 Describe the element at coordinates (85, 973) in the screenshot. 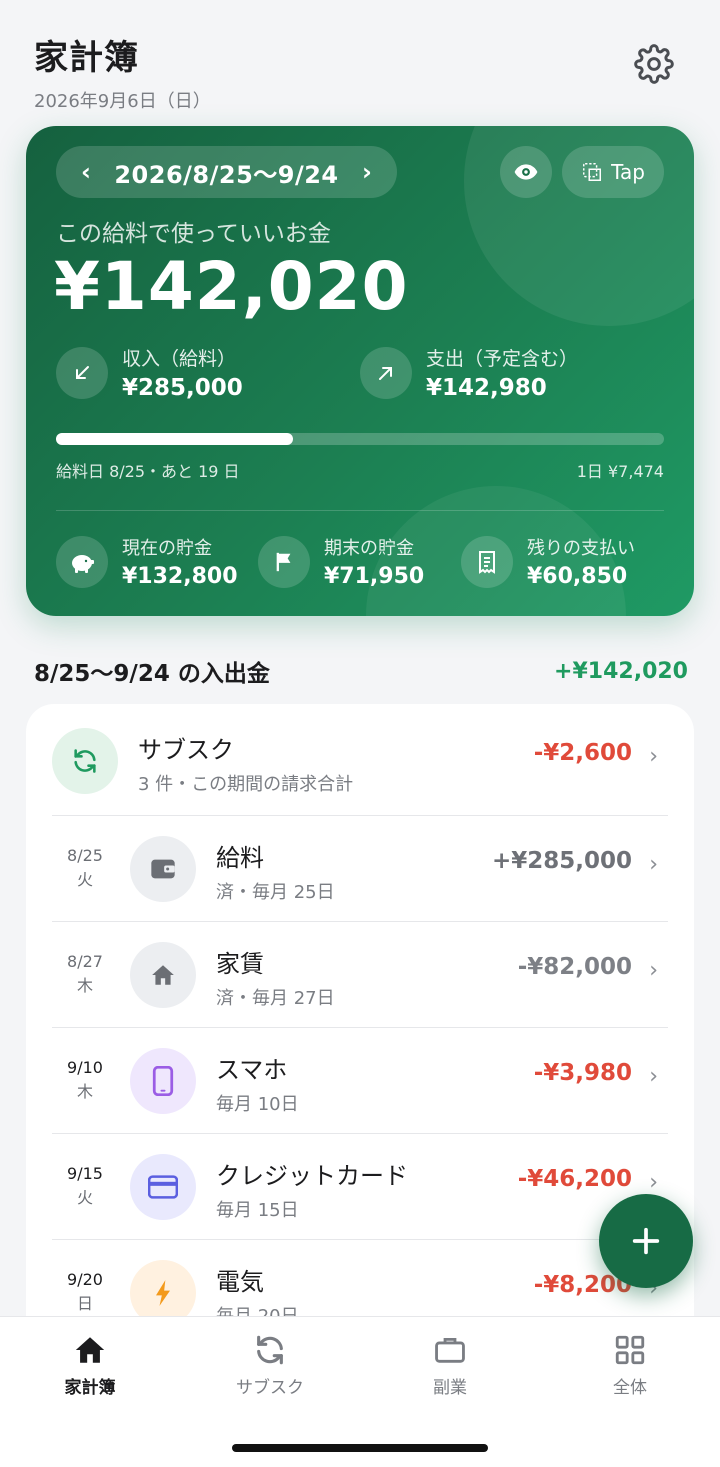

I see `item-date: 8/27 木` at that location.